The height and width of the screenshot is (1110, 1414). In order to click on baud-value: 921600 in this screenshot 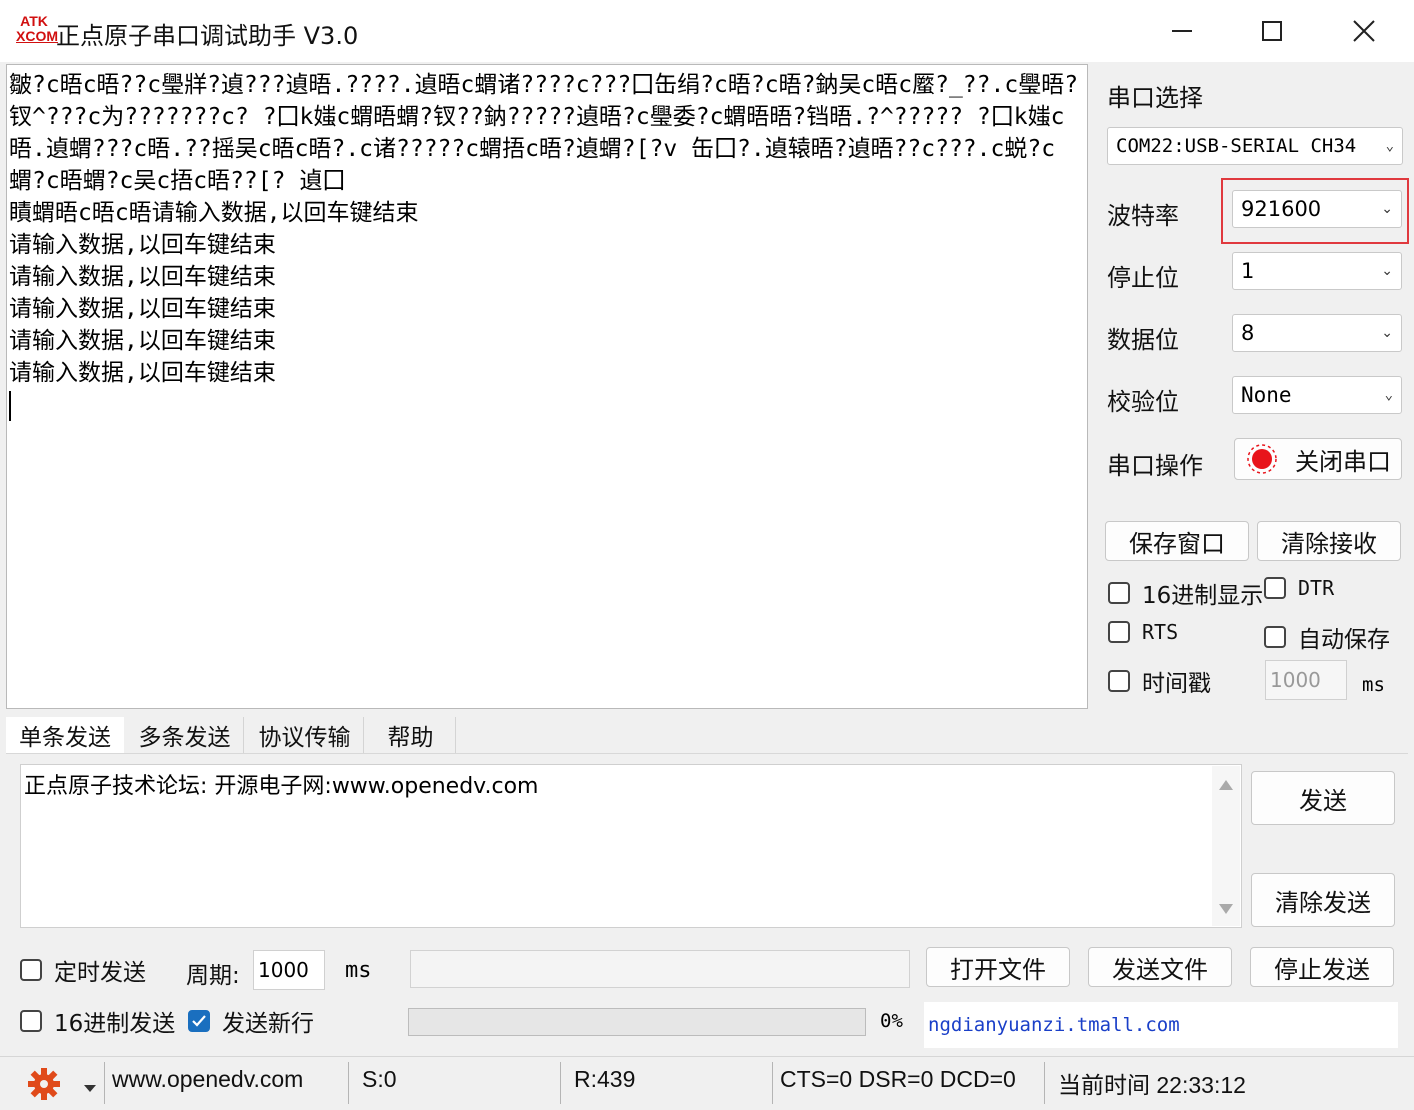, I will do `click(1281, 209)`.